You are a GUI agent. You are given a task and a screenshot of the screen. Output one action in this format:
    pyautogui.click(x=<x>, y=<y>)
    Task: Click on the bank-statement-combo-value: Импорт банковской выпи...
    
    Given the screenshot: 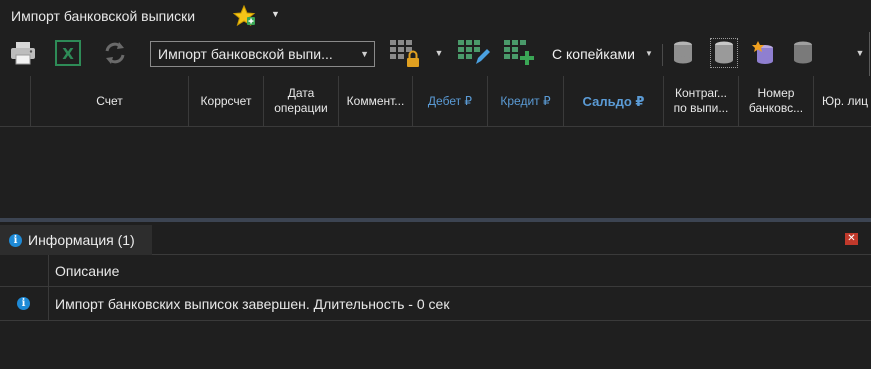 What is the action you would take?
    pyautogui.click(x=245, y=54)
    